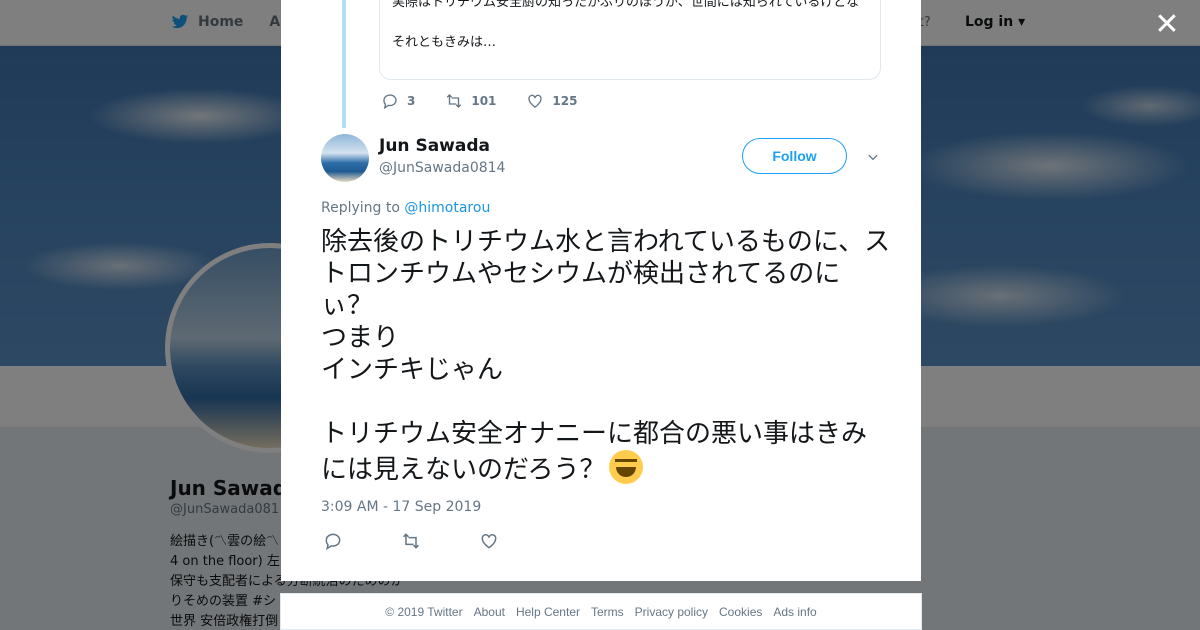 This screenshot has width=1200, height=630. I want to click on follow-button: Follow, so click(794, 156).